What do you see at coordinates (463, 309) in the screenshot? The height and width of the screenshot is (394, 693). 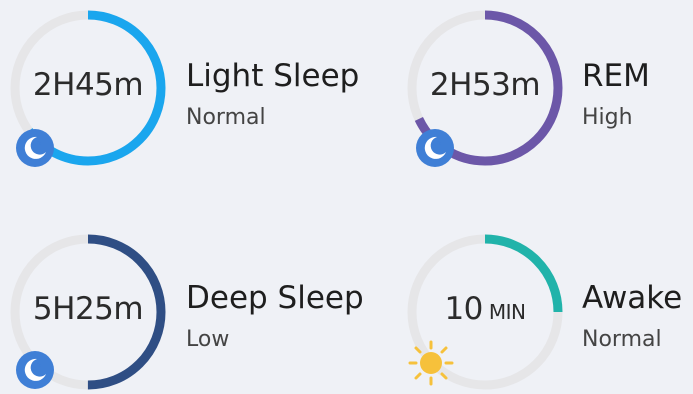 I see `awake-duration-number: 10` at bounding box center [463, 309].